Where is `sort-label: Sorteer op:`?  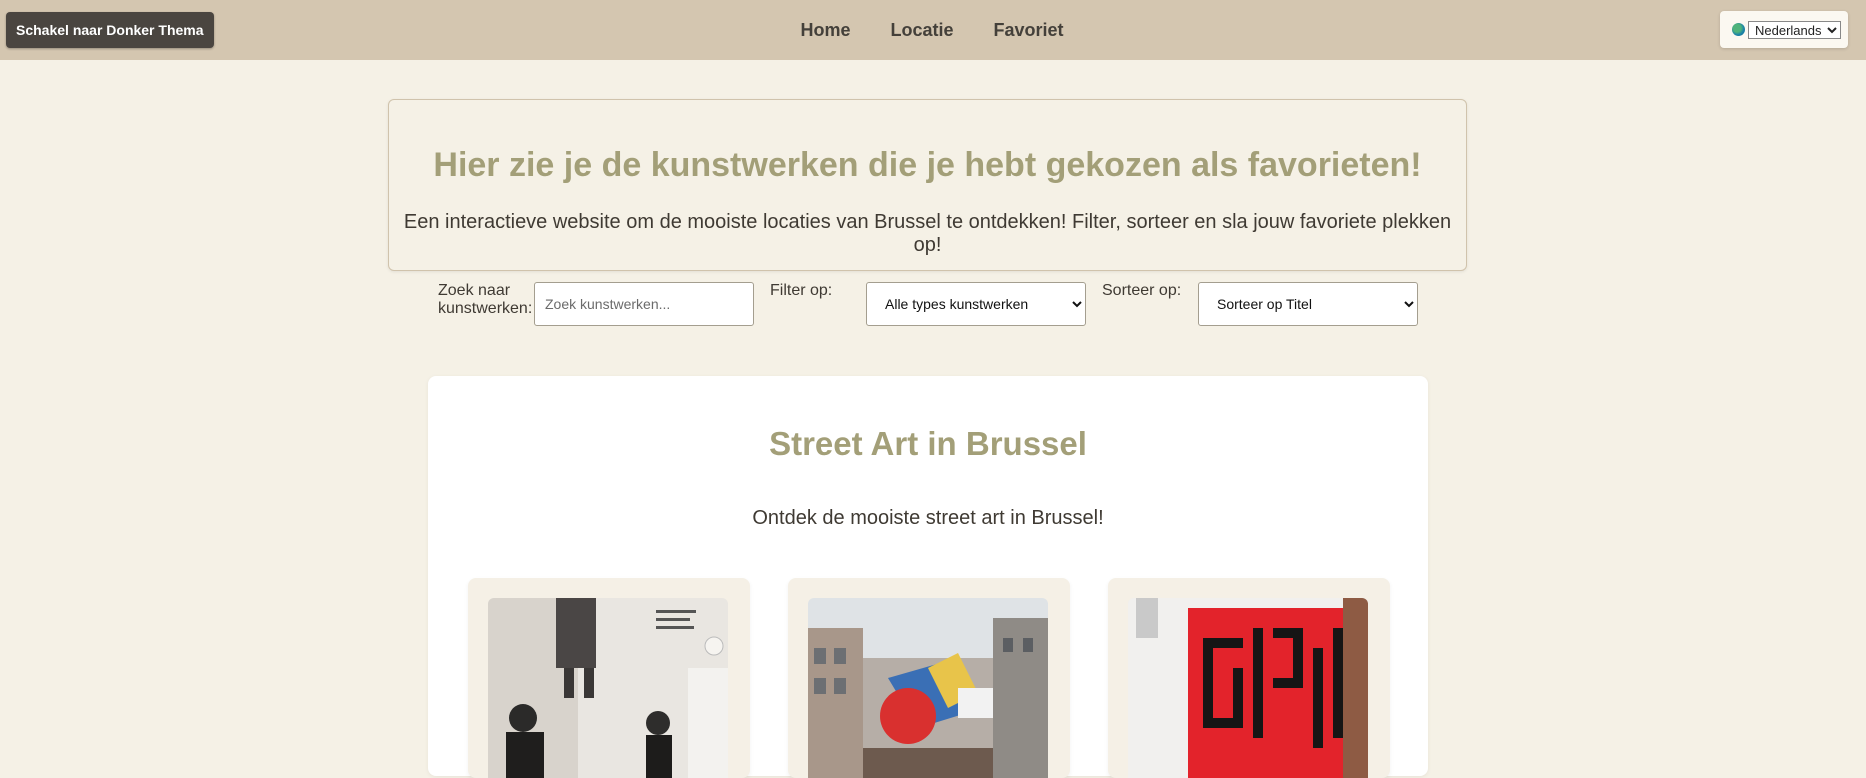 sort-label: Sorteer op: is located at coordinates (1142, 290).